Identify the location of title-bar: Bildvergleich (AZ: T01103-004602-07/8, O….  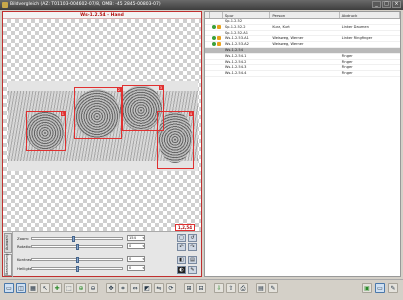
(201, 5).